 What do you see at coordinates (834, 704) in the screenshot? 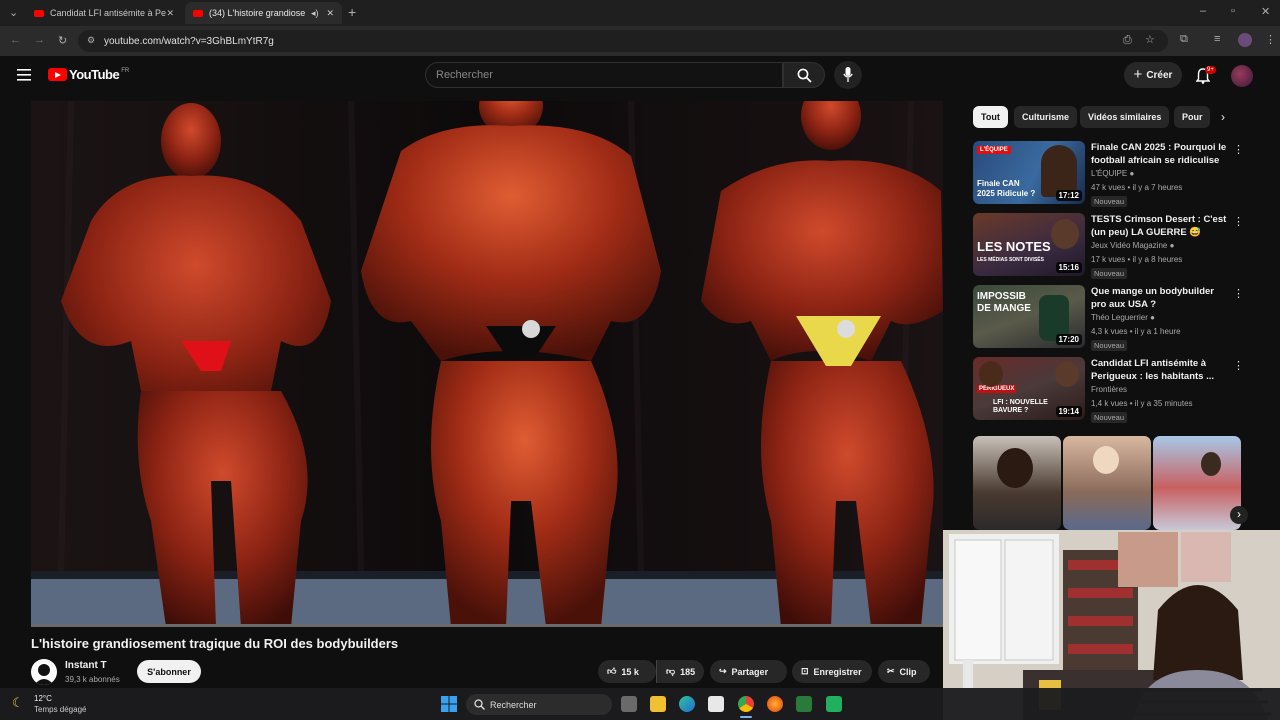
I see `messaging-app-icon` at bounding box center [834, 704].